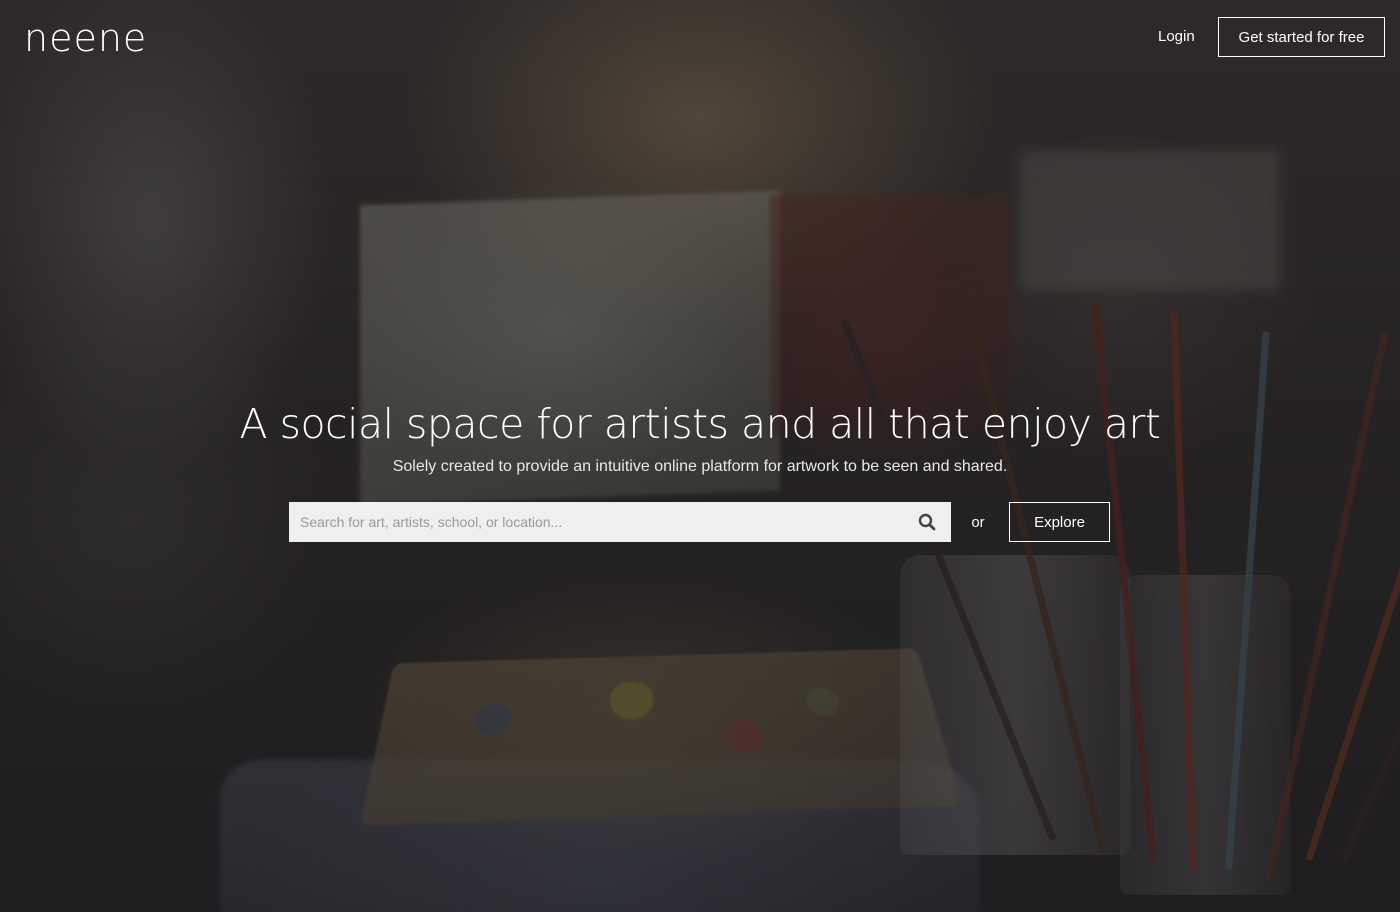 The width and height of the screenshot is (1400, 912). I want to click on search-input, so click(596, 522).